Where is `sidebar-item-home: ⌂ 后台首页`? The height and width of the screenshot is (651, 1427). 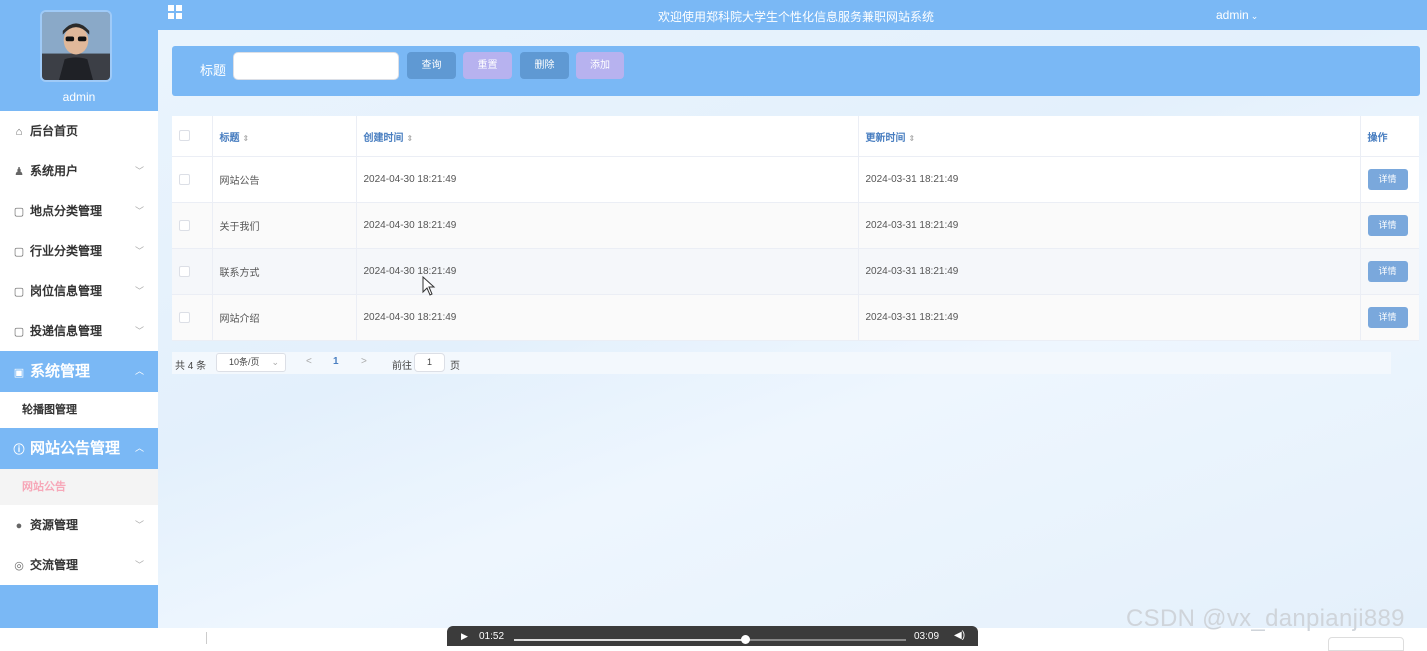 sidebar-item-home: ⌂ 后台首页 is located at coordinates (79, 131).